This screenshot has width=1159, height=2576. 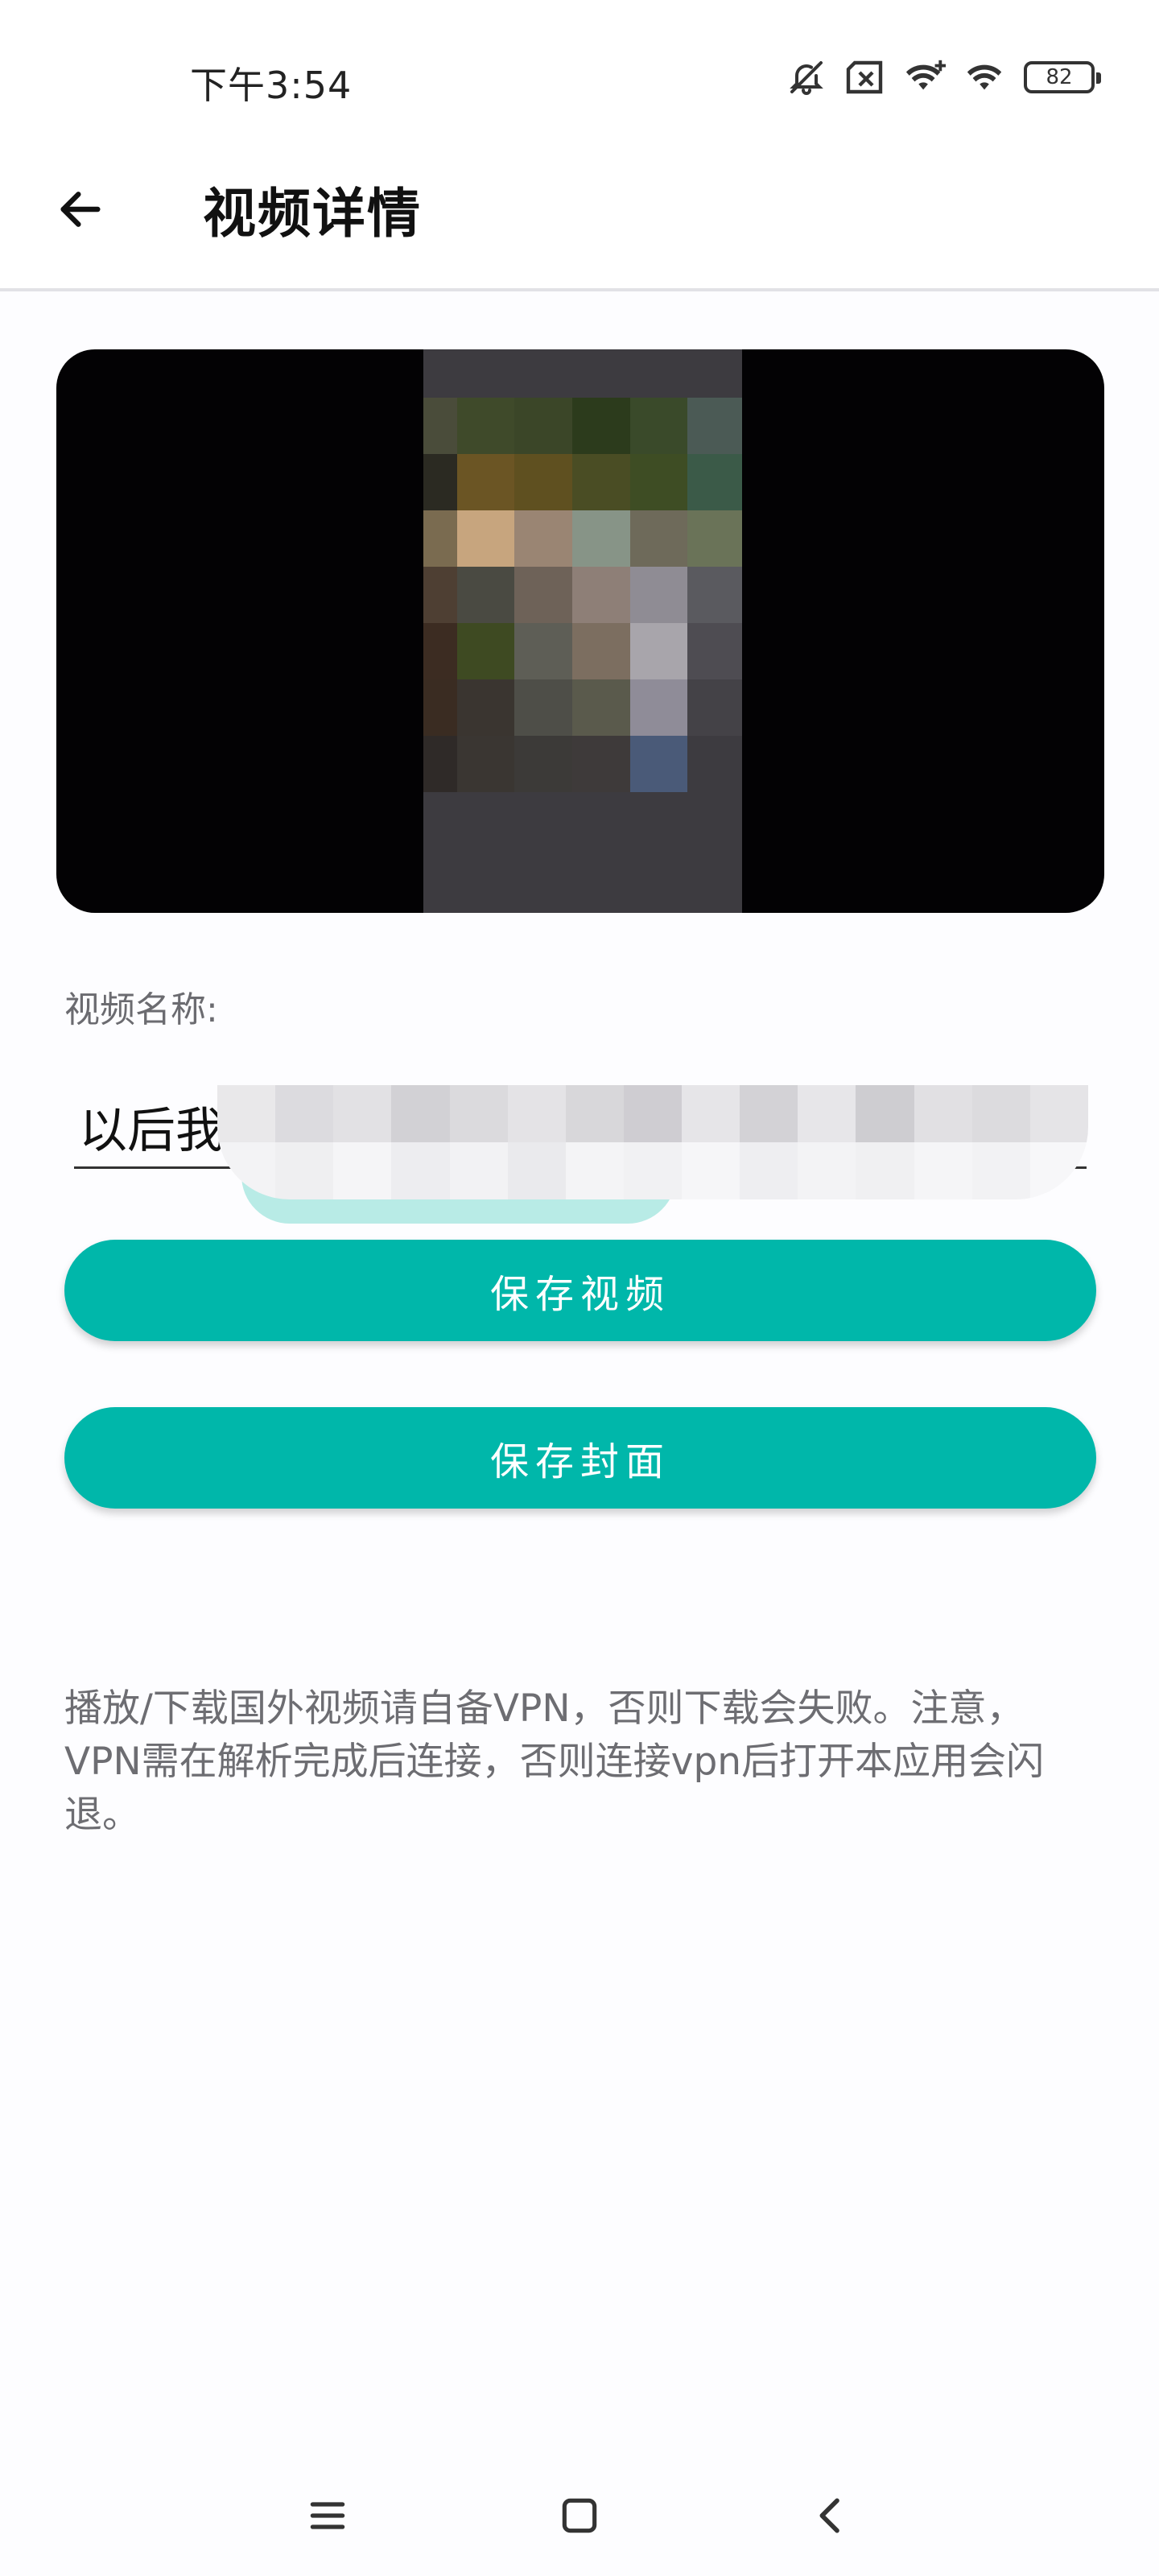 What do you see at coordinates (141, 1009) in the screenshot?
I see `video-name-label: 视频名称:` at bounding box center [141, 1009].